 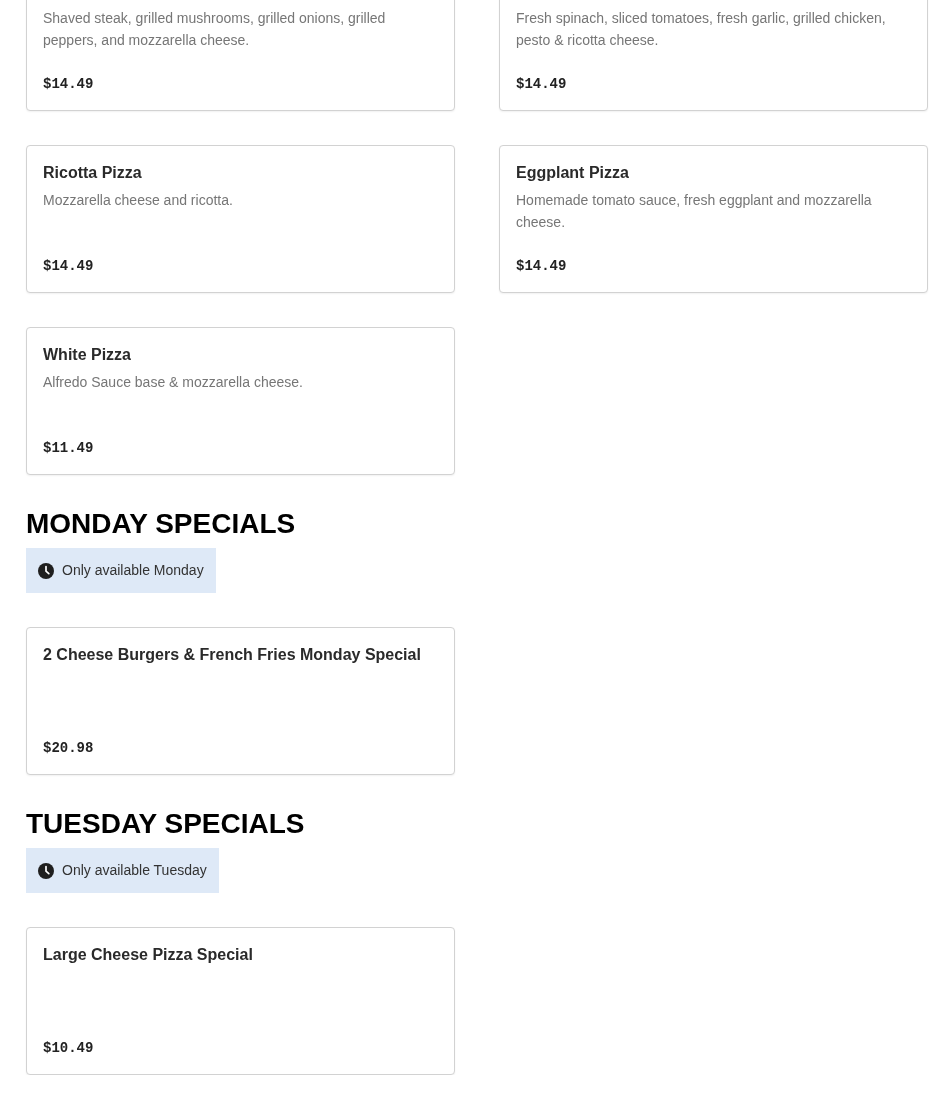 What do you see at coordinates (240, 401) in the screenshot?
I see `menu-item-card: White Pizza Alfredo Sauce base & mozzarella cheese. $11.49` at bounding box center [240, 401].